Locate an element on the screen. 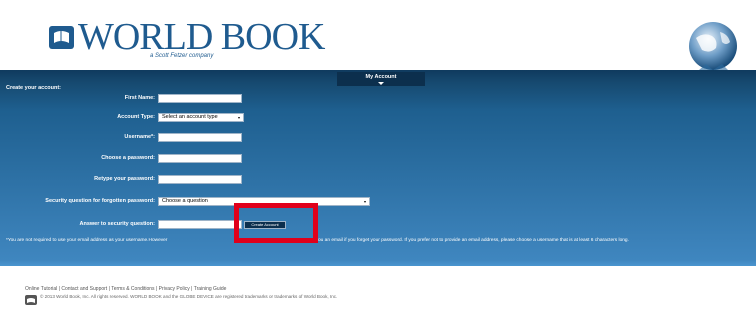  tab-label: My Account is located at coordinates (381, 77).